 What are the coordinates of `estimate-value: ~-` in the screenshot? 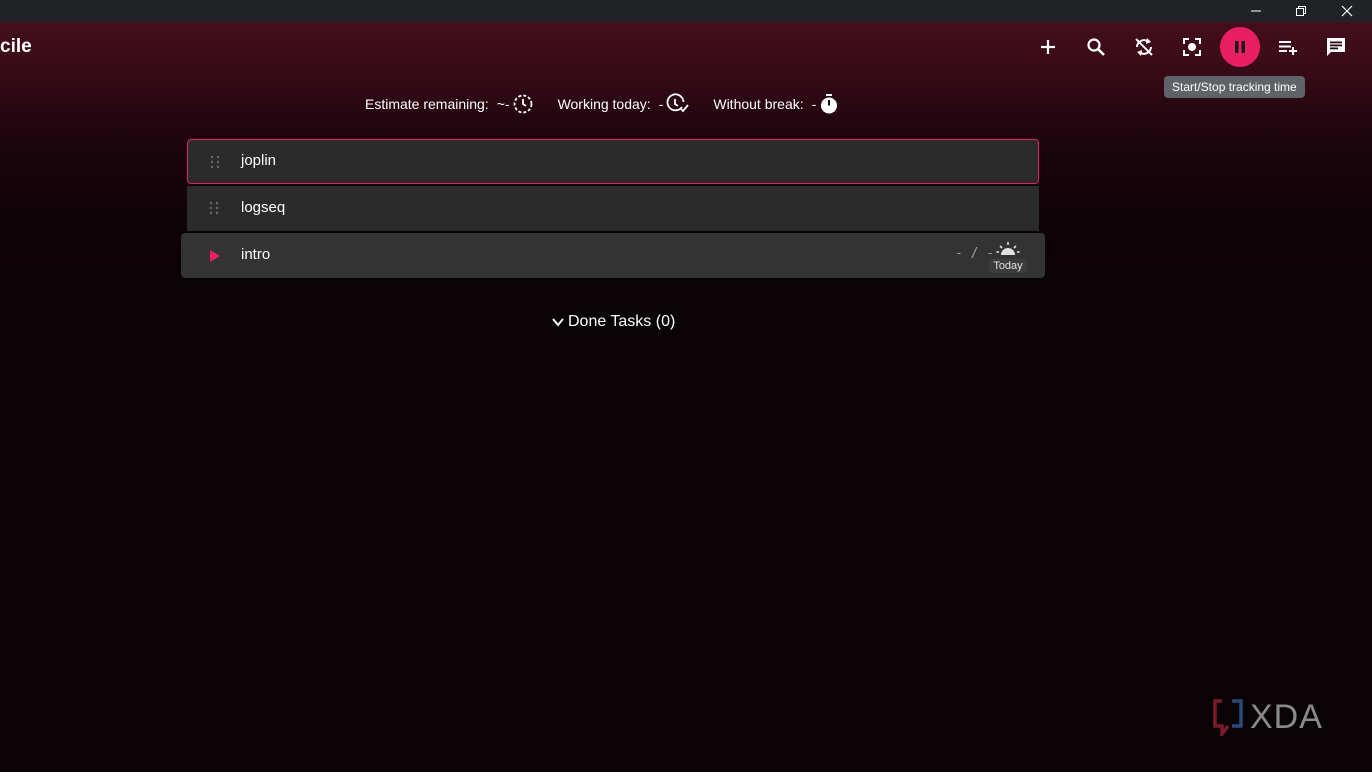 It's located at (503, 104).